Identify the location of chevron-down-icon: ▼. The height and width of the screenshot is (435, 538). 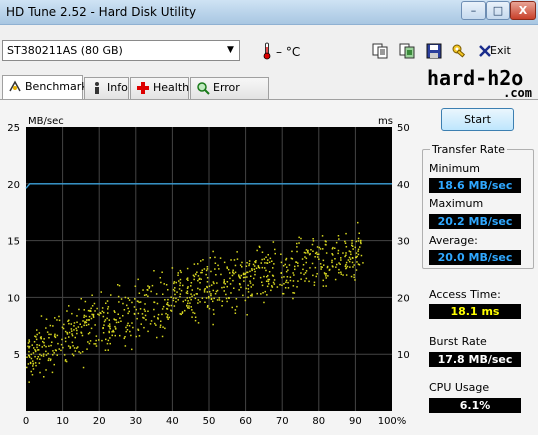
(230, 50).